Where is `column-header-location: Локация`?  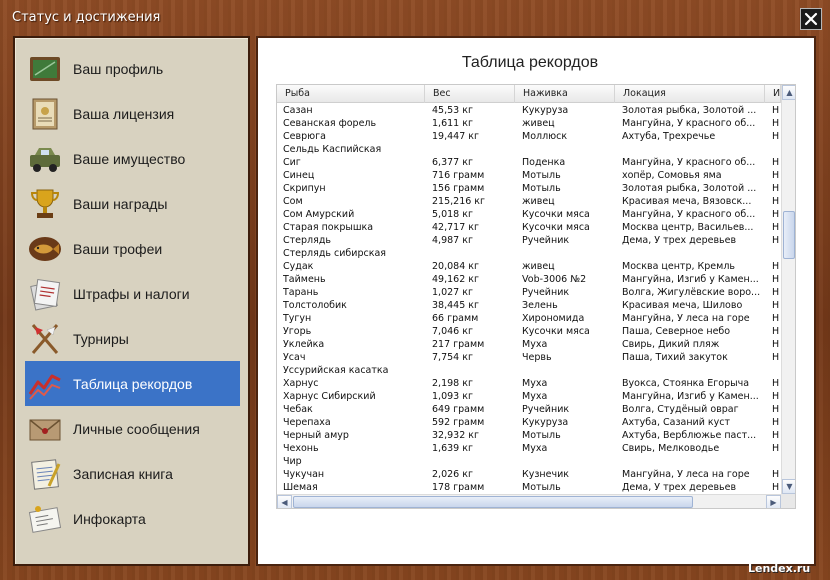 column-header-location: Локация is located at coordinates (690, 94).